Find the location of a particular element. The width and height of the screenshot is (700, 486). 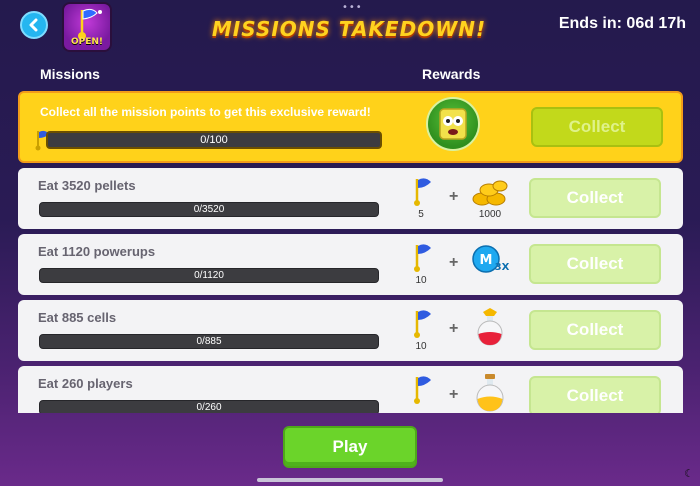

progress-text: 0/885 is located at coordinates (209, 341).